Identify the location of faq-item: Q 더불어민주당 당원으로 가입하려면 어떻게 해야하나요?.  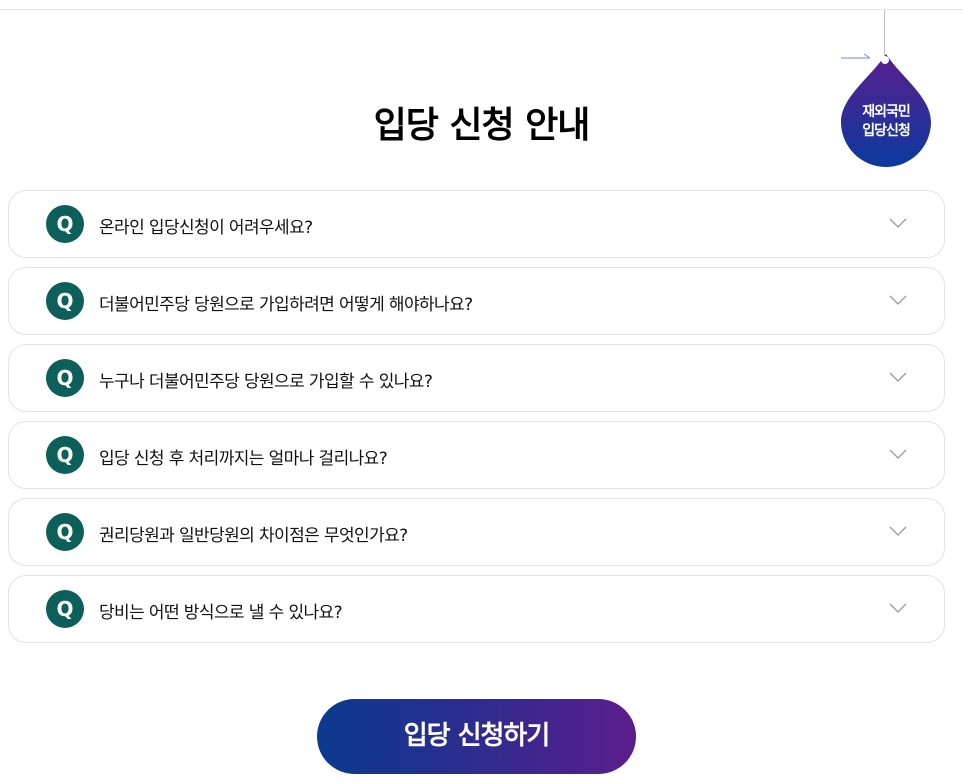
(476, 301).